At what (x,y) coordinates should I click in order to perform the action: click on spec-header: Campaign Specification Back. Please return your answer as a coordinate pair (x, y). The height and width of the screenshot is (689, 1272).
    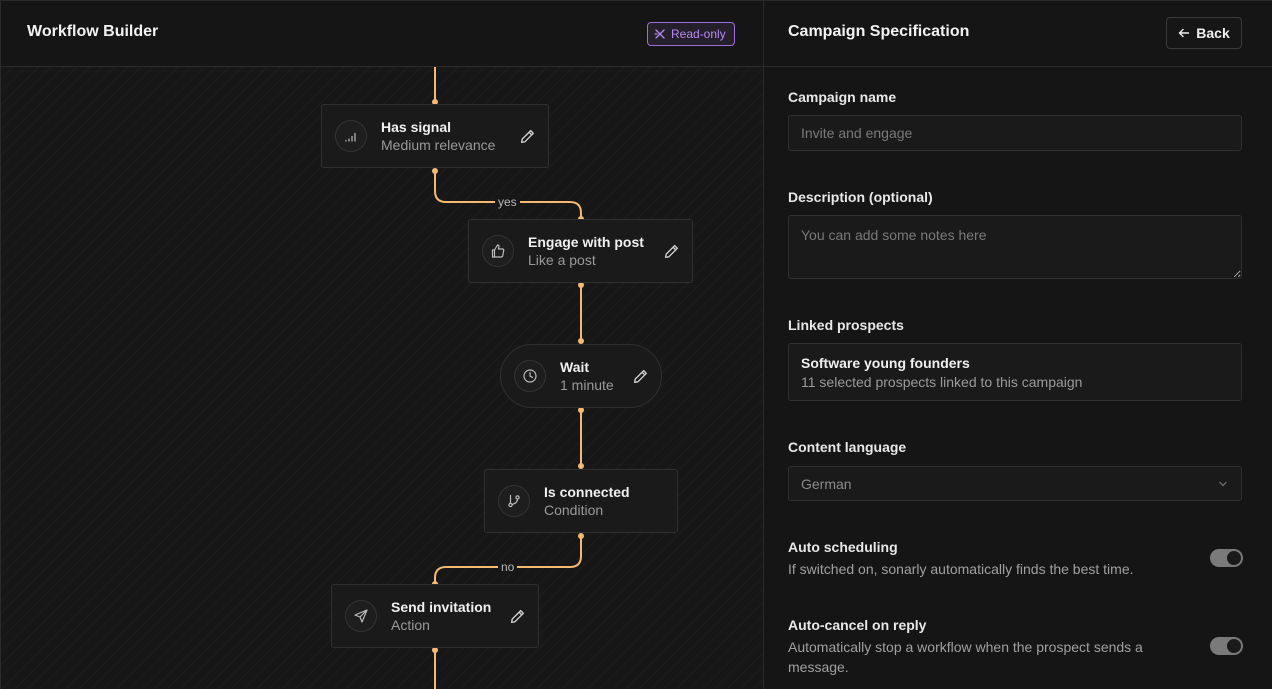
    Looking at the image, I should click on (1018, 34).